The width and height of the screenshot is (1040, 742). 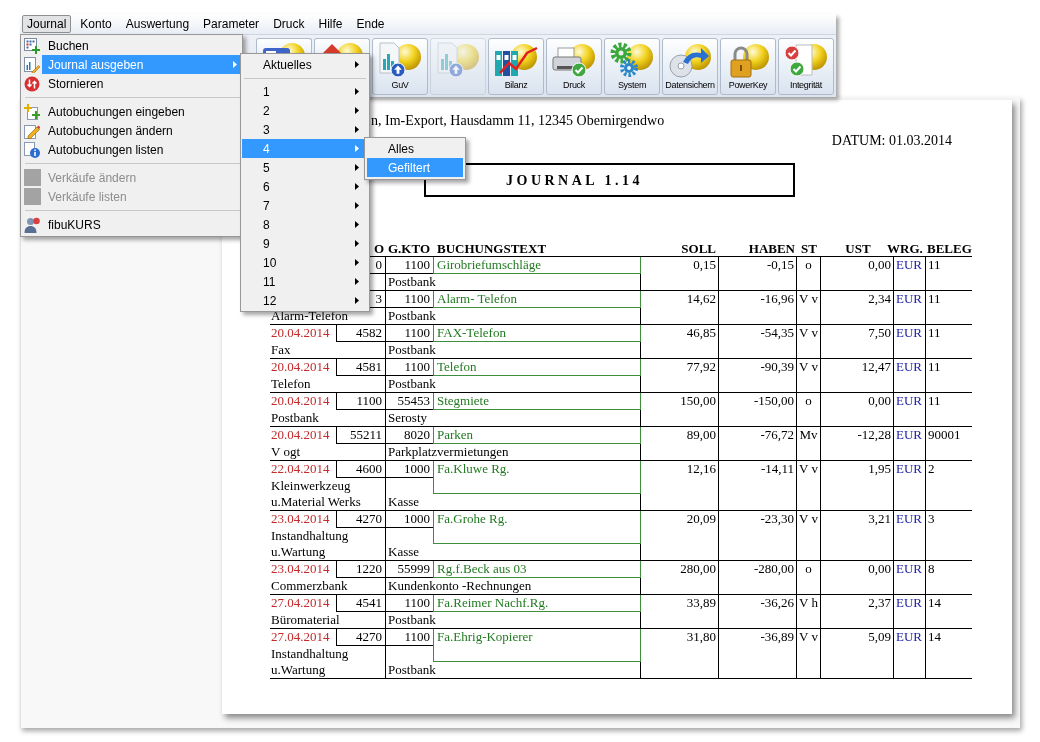 What do you see at coordinates (141, 130) in the screenshot?
I see `menu-item: Autobuchungen ändern` at bounding box center [141, 130].